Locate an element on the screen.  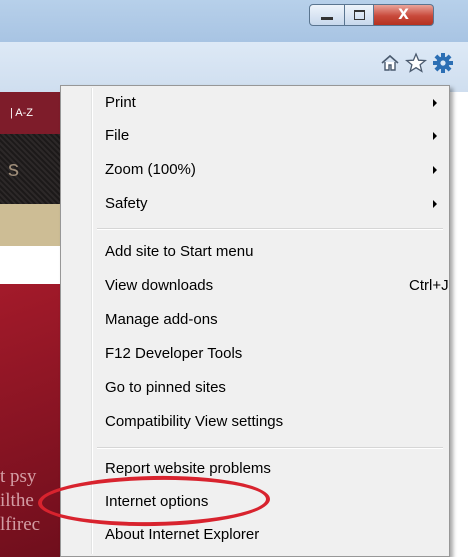
menu-item-label: About Internet Explorer is located at coordinates (182, 534).